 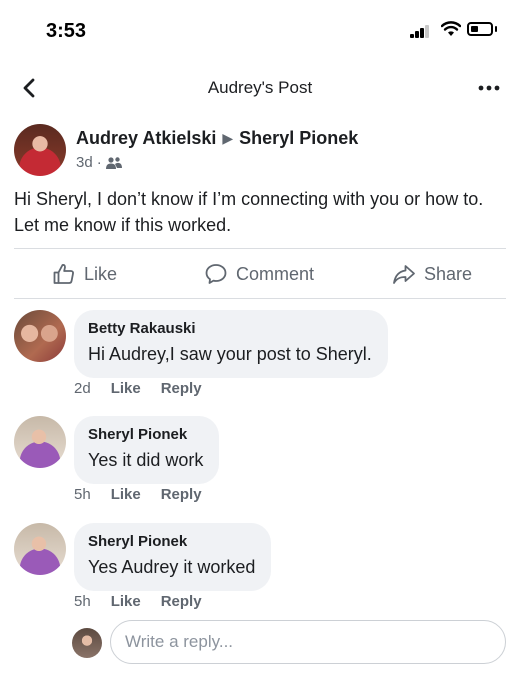 I want to click on author-name: Audrey Atkielski, so click(x=146, y=138).